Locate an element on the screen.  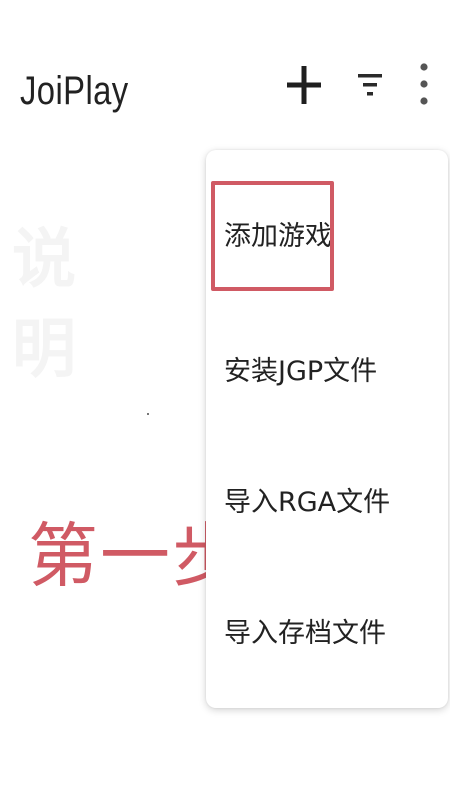
menu-item-import-rga: 导入RGA文件 is located at coordinates (327, 499).